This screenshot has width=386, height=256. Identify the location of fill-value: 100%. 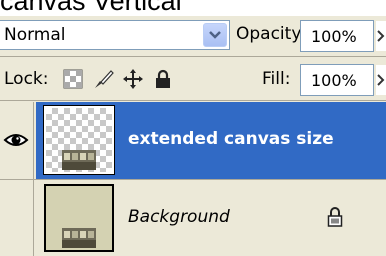
(334, 80).